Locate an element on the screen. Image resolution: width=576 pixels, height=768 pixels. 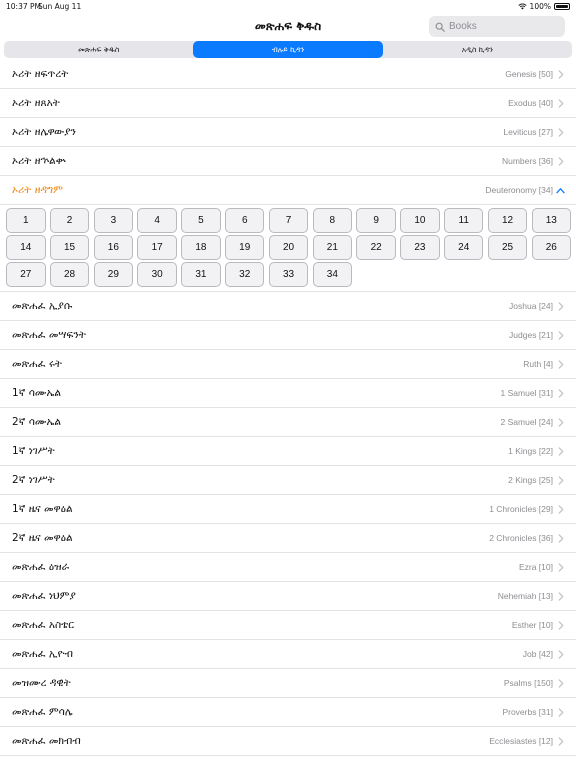
chapter-button: 10 is located at coordinates (420, 220).